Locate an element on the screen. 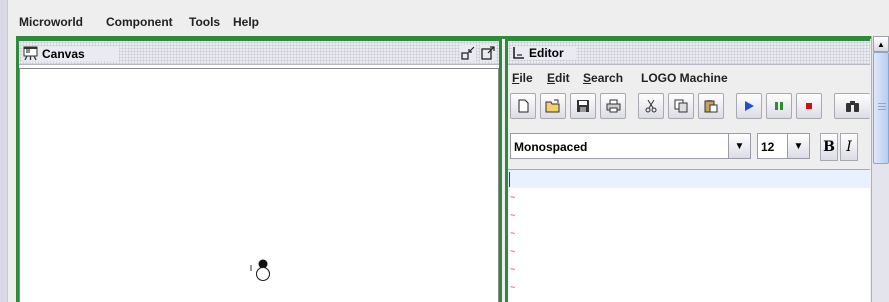 The image size is (889, 302). maximize-icon is located at coordinates (488, 53).